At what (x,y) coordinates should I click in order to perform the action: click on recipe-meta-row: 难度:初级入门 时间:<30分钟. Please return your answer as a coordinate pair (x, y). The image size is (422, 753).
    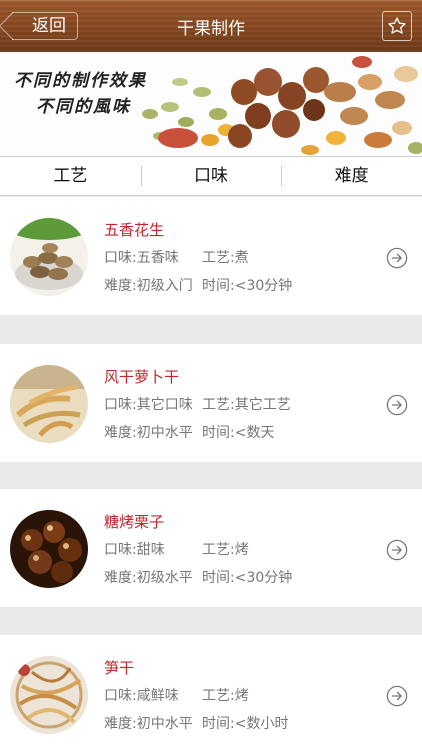
    Looking at the image, I should click on (198, 285).